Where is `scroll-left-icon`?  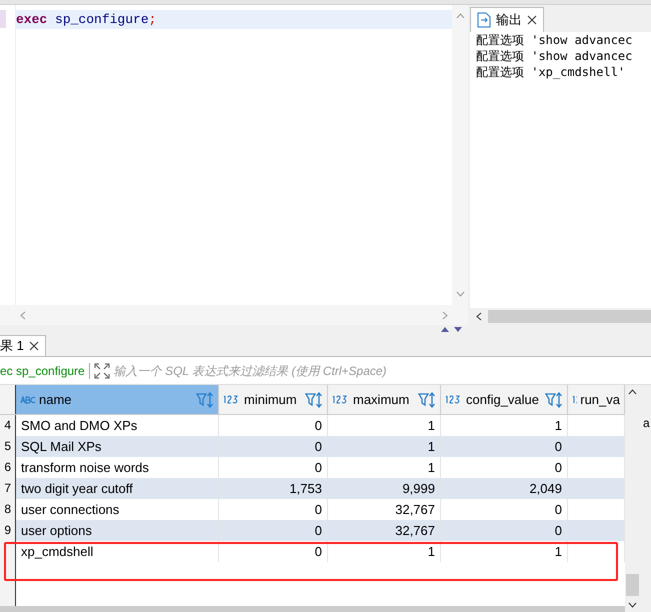 scroll-left-icon is located at coordinates (479, 316).